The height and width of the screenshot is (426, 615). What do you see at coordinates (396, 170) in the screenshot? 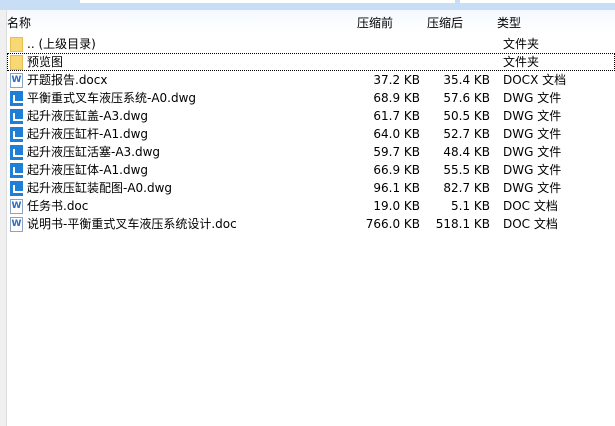
I see `size-before: 66.9 KB` at bounding box center [396, 170].